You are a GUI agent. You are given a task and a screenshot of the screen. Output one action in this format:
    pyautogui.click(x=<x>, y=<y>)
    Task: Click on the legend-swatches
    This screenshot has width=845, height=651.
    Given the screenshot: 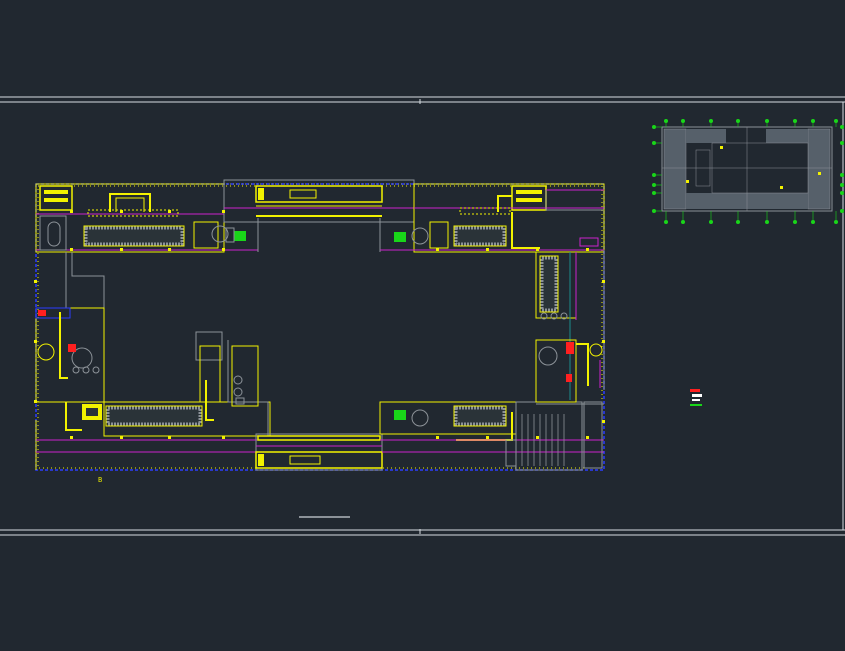 What is the action you would take?
    pyautogui.click(x=696, y=397)
    